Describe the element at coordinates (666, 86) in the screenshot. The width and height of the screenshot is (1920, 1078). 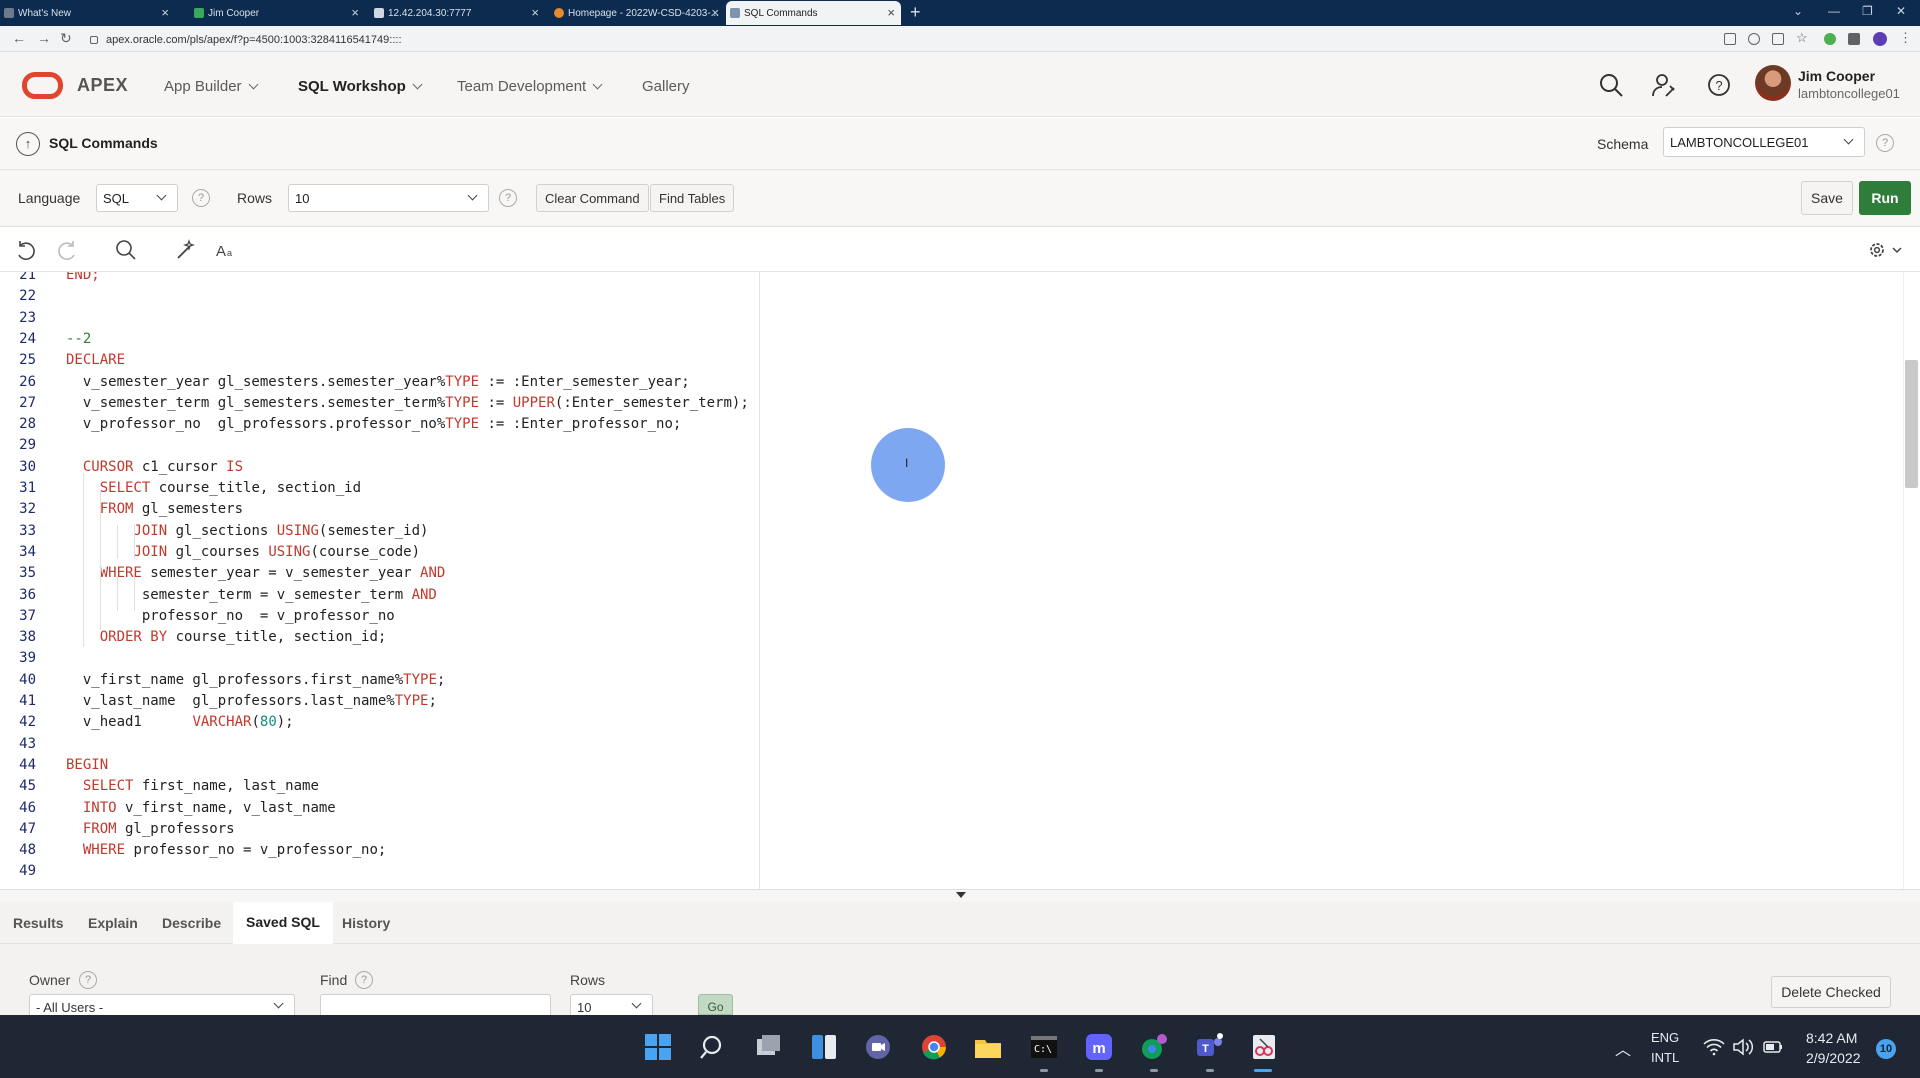
I see `menu-gallery: Gallery` at that location.